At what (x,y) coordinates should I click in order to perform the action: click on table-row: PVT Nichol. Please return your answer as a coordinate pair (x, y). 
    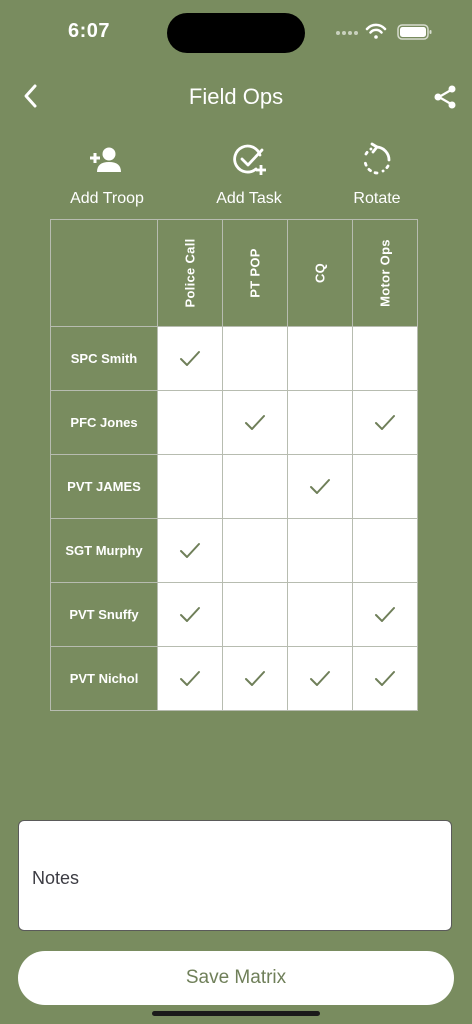
    Looking at the image, I should click on (234, 678).